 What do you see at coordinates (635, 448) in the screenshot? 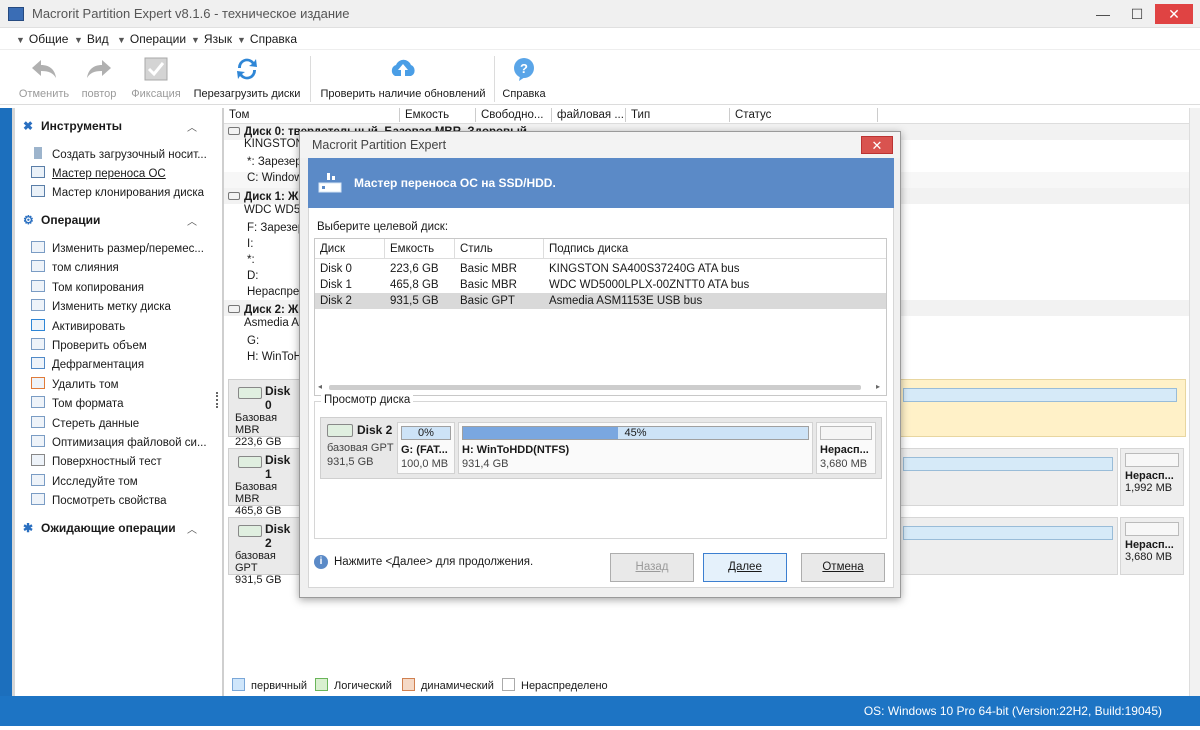
I see `preview-partition-h: 45% H: WinToHDD(NTFS) 931,4 GB` at bounding box center [635, 448].